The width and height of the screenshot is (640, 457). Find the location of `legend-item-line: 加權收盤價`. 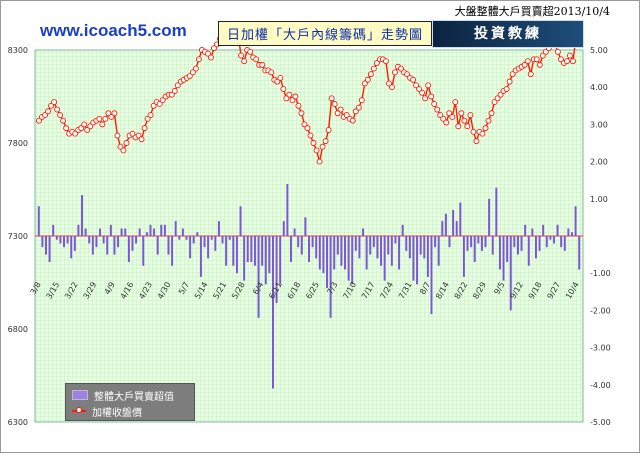

legend-item-line: 加權收盤價 is located at coordinates (107, 411).